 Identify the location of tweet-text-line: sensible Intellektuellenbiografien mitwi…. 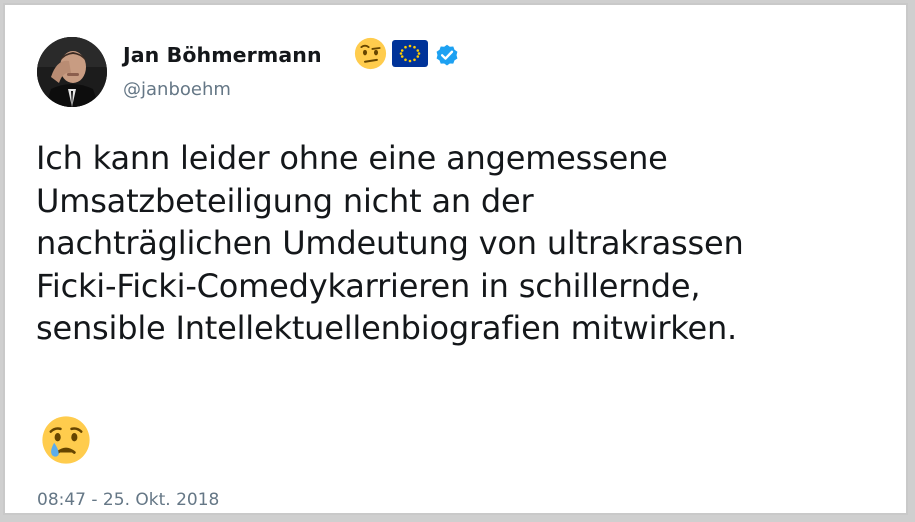
(387, 328).